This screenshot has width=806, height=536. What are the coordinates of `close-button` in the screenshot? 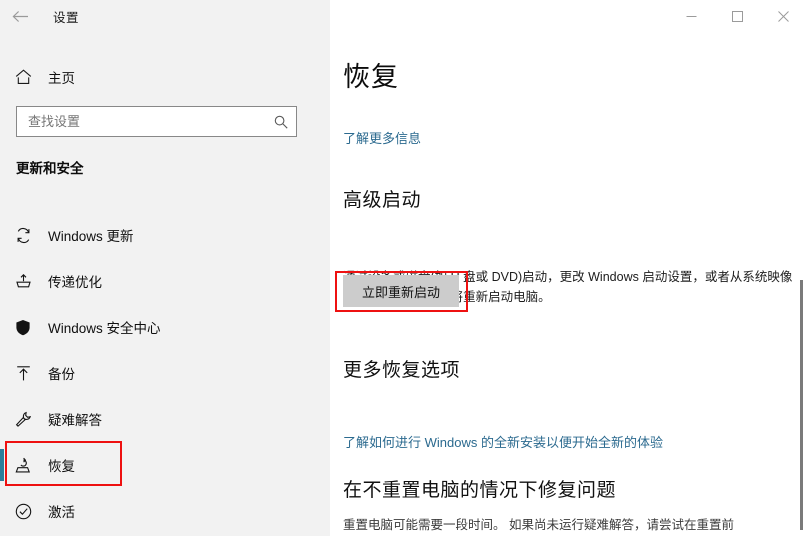 It's located at (783, 16).